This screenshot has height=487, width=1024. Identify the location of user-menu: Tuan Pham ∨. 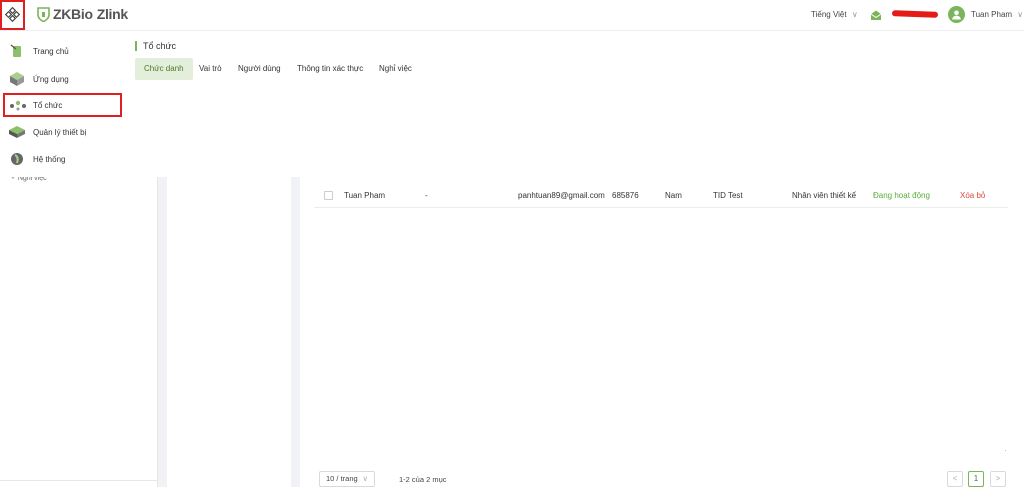
(997, 14).